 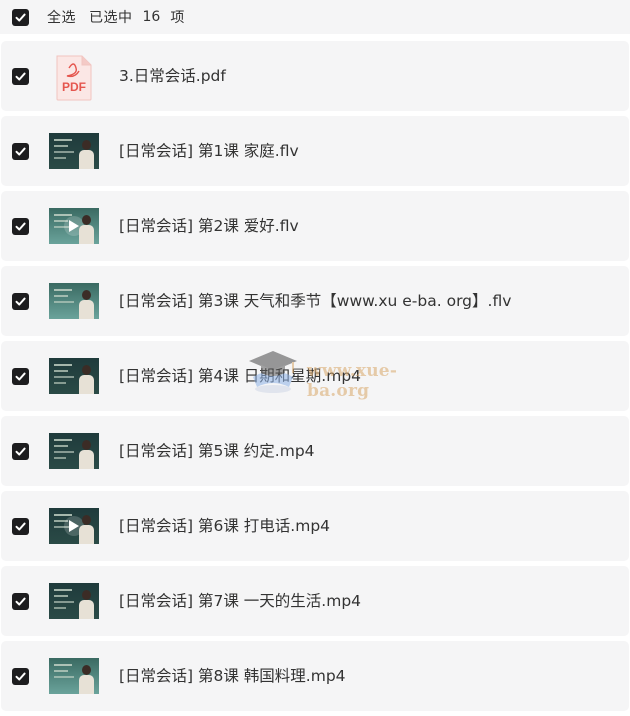 What do you see at coordinates (315, 76) in the screenshot?
I see `file-row: PDF 3.日常会话.pdf` at bounding box center [315, 76].